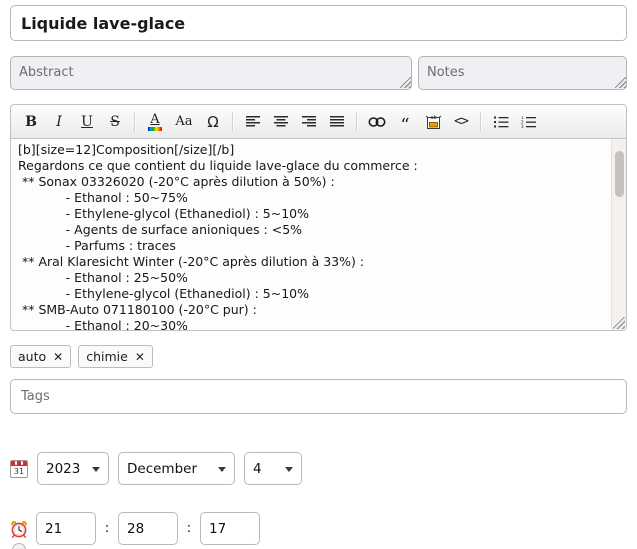 This screenshot has width=637, height=549. I want to click on link-icon, so click(377, 121).